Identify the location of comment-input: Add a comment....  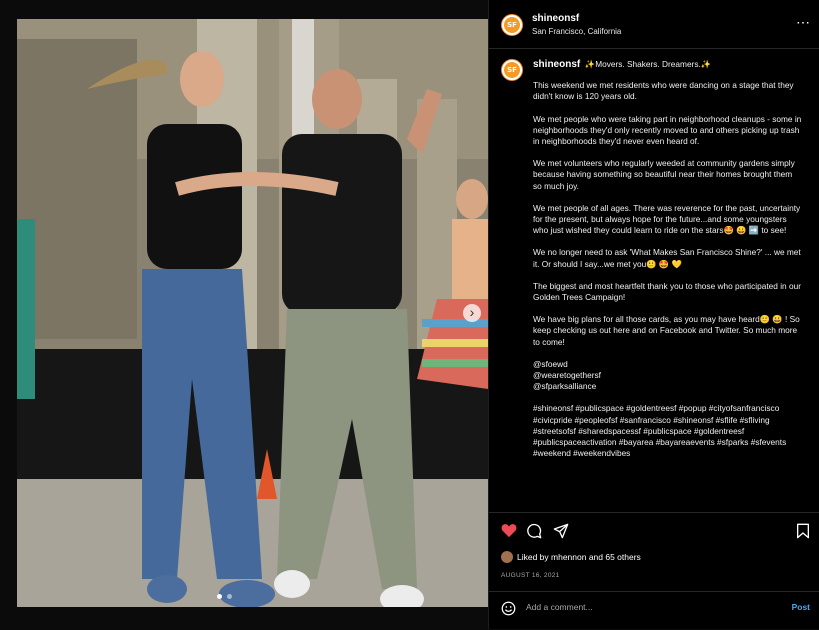
(559, 607).